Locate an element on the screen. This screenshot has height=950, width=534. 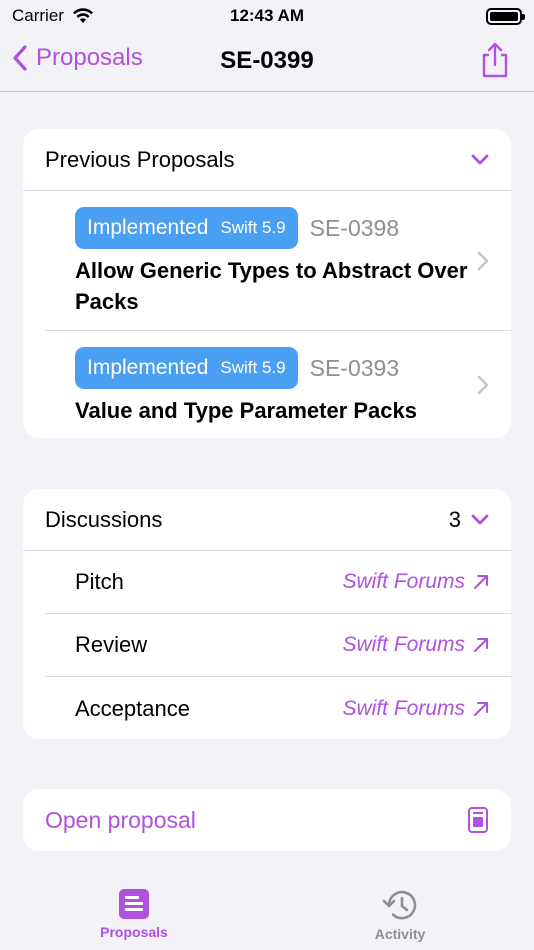
share-icon is located at coordinates (495, 60).